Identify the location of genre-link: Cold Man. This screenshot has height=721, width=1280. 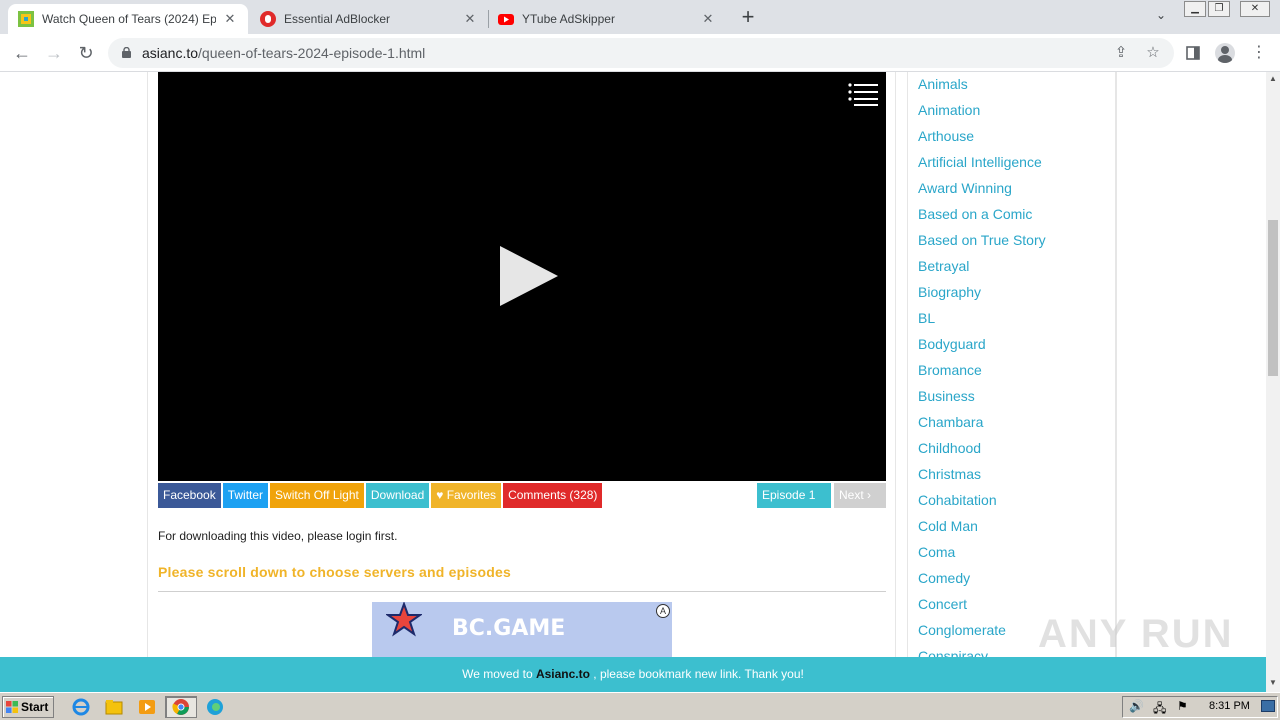
(948, 526).